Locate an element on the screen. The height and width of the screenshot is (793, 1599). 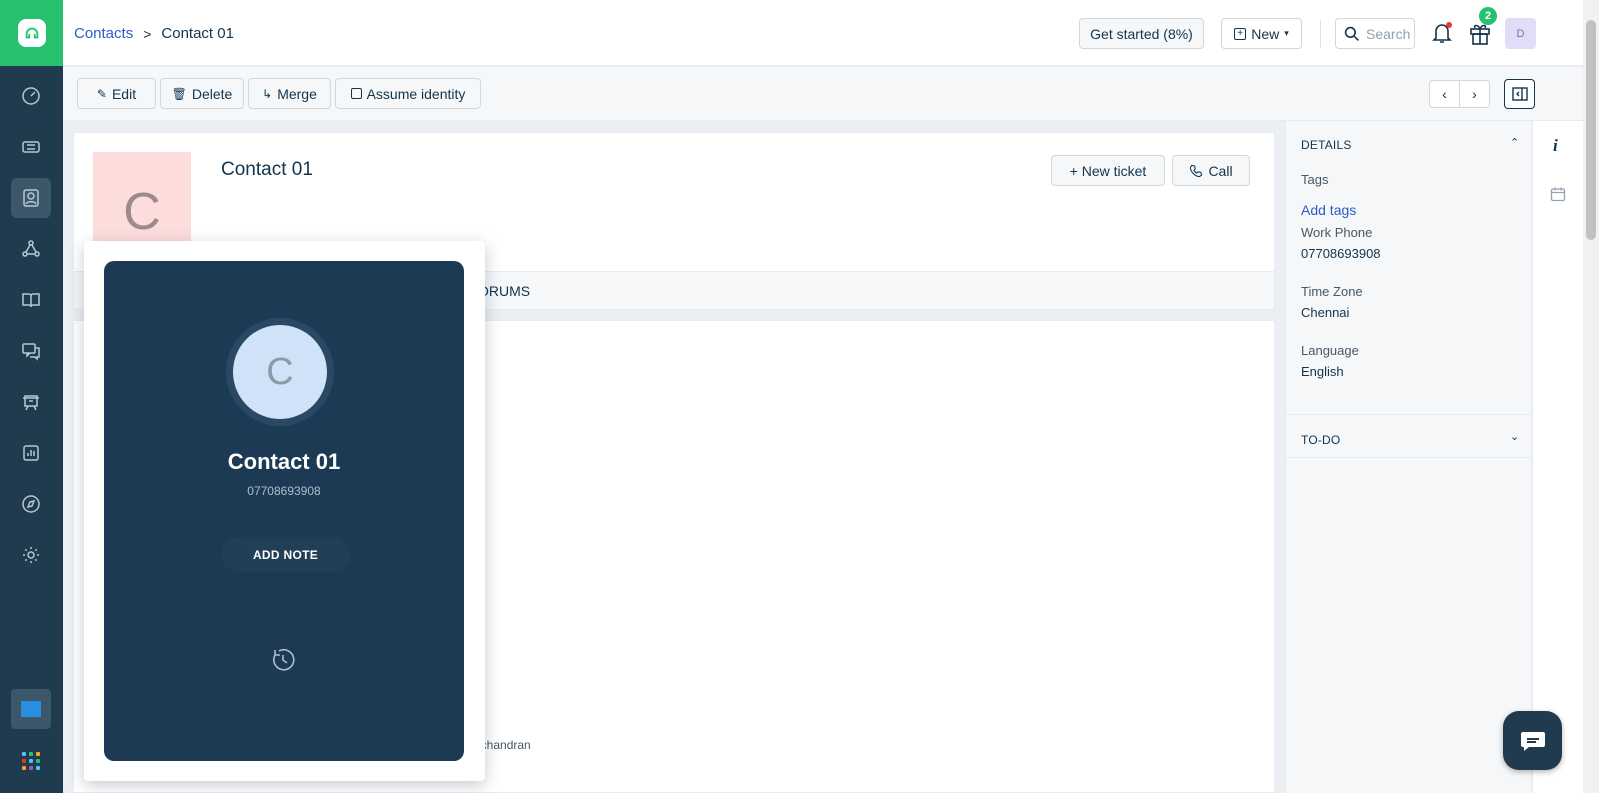
contacts-icon is located at coordinates (31, 198).